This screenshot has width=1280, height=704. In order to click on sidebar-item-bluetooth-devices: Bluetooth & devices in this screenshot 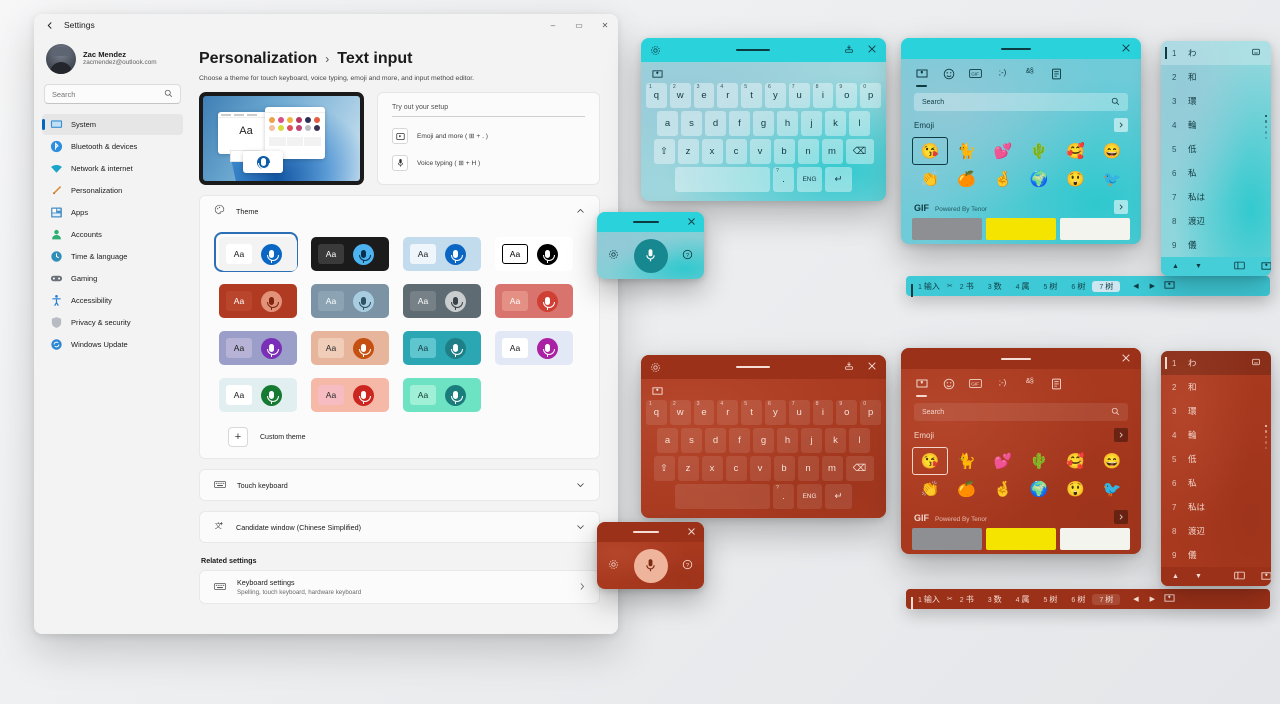, I will do `click(112, 146)`.